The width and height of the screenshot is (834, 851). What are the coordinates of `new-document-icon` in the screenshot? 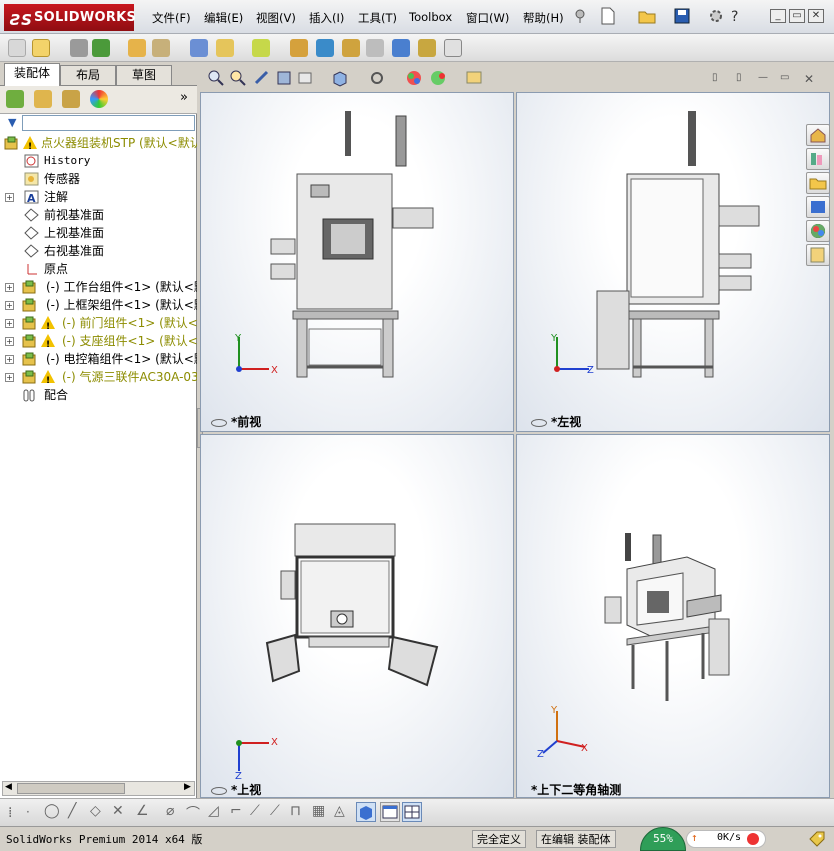 It's located at (608, 16).